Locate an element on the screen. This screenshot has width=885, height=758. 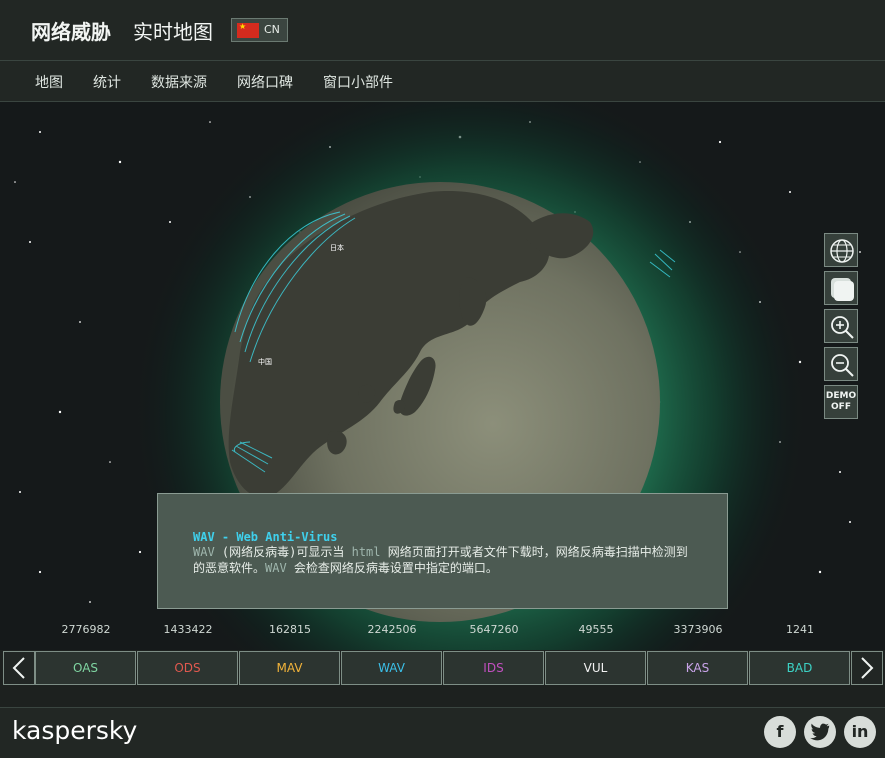
stat-value-wav: 2242506 is located at coordinates (392, 629).